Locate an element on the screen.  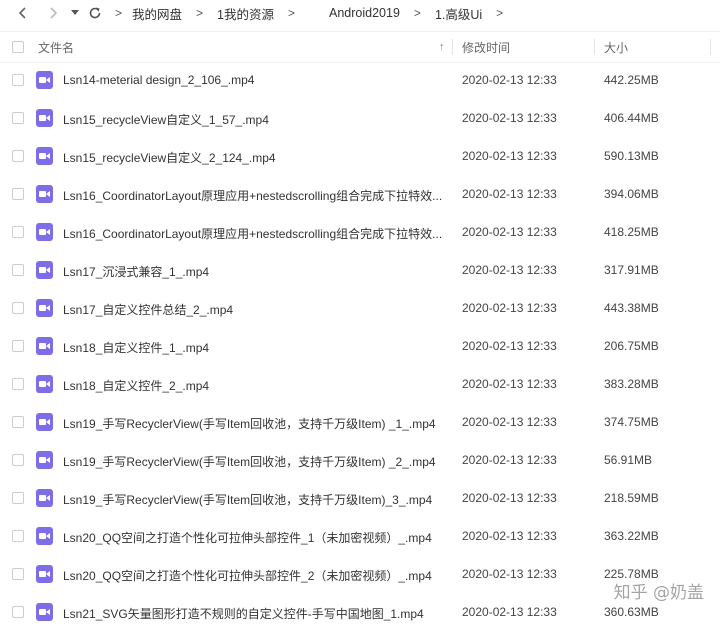
file-name: Lsn15_recycleView自定义_2_124_.mp4 is located at coordinates (255, 157).